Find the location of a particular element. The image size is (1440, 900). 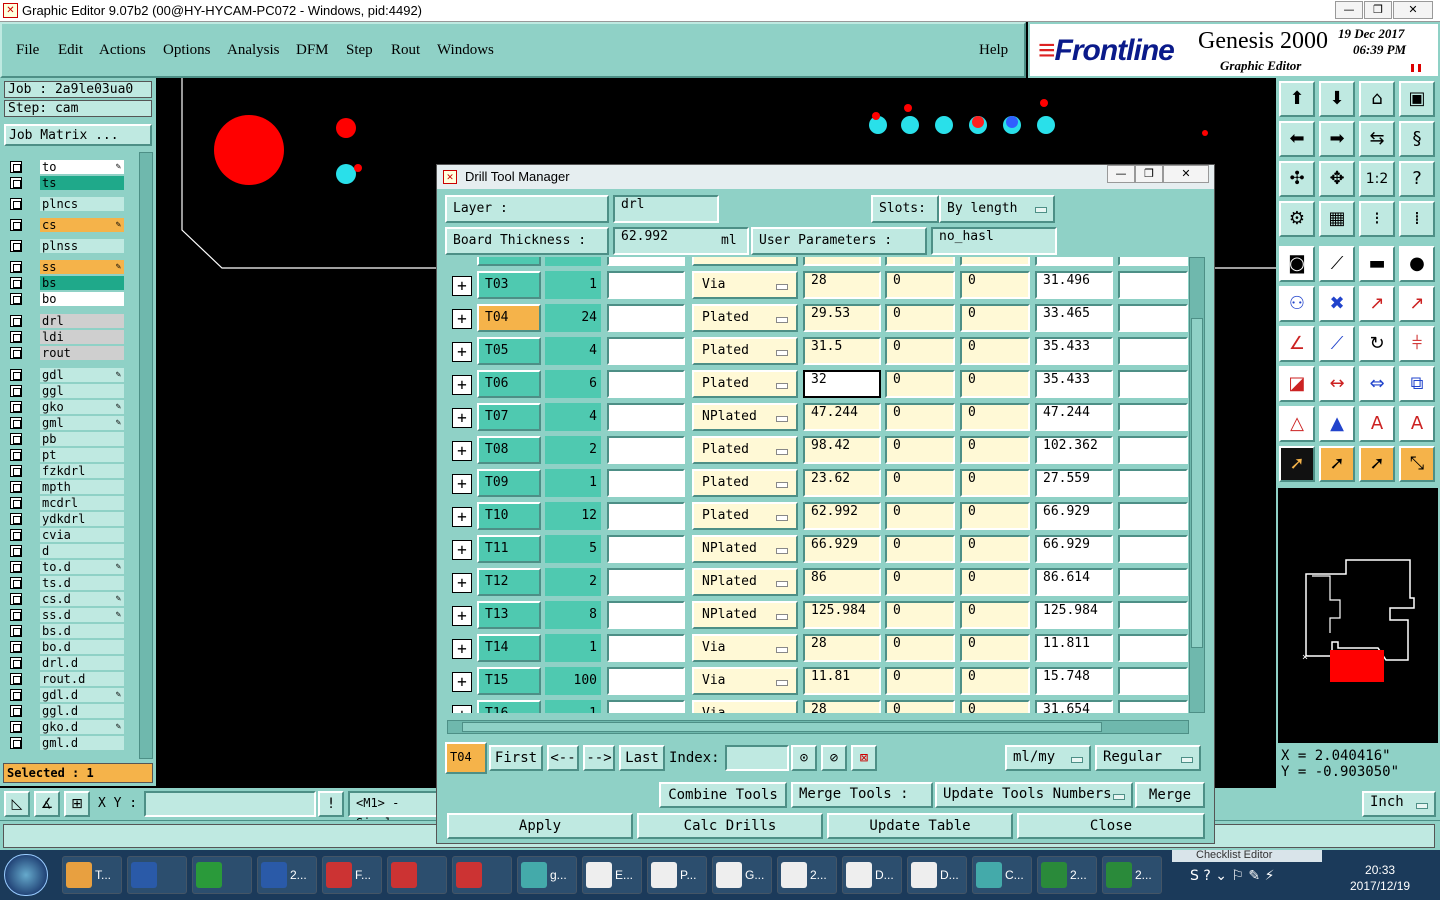

menu-edit: Edit is located at coordinates (70, 50).